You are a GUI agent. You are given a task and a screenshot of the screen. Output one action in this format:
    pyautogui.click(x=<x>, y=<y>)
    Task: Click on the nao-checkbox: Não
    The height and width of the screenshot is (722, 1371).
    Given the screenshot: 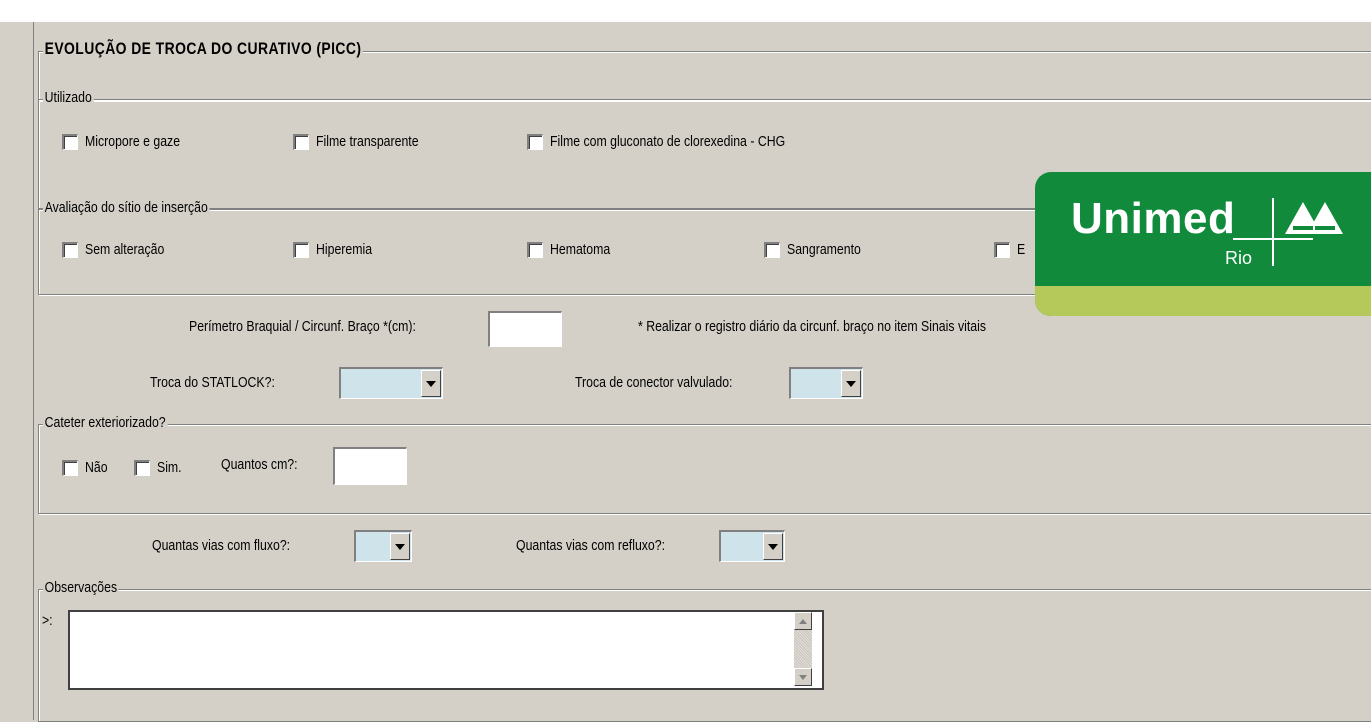 What is the action you would take?
    pyautogui.click(x=87, y=467)
    